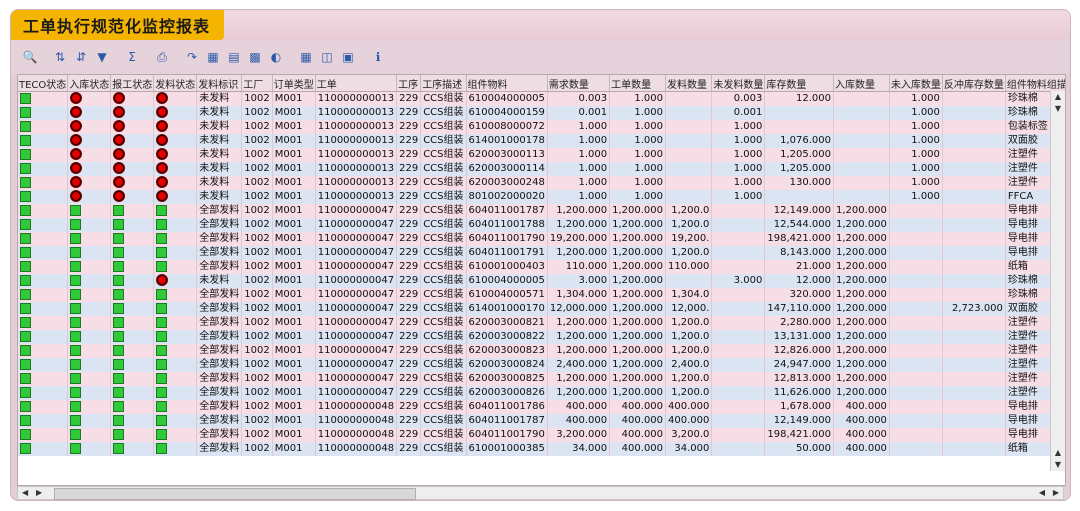 The width and height of the screenshot is (1080, 511). I want to click on table-cell: 2,723.000, so click(974, 309).